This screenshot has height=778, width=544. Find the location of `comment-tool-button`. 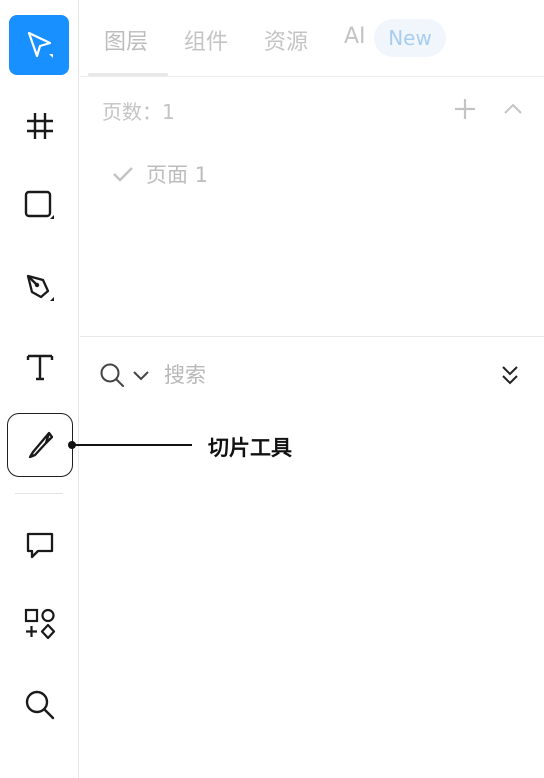

comment-tool-button is located at coordinates (40, 545).